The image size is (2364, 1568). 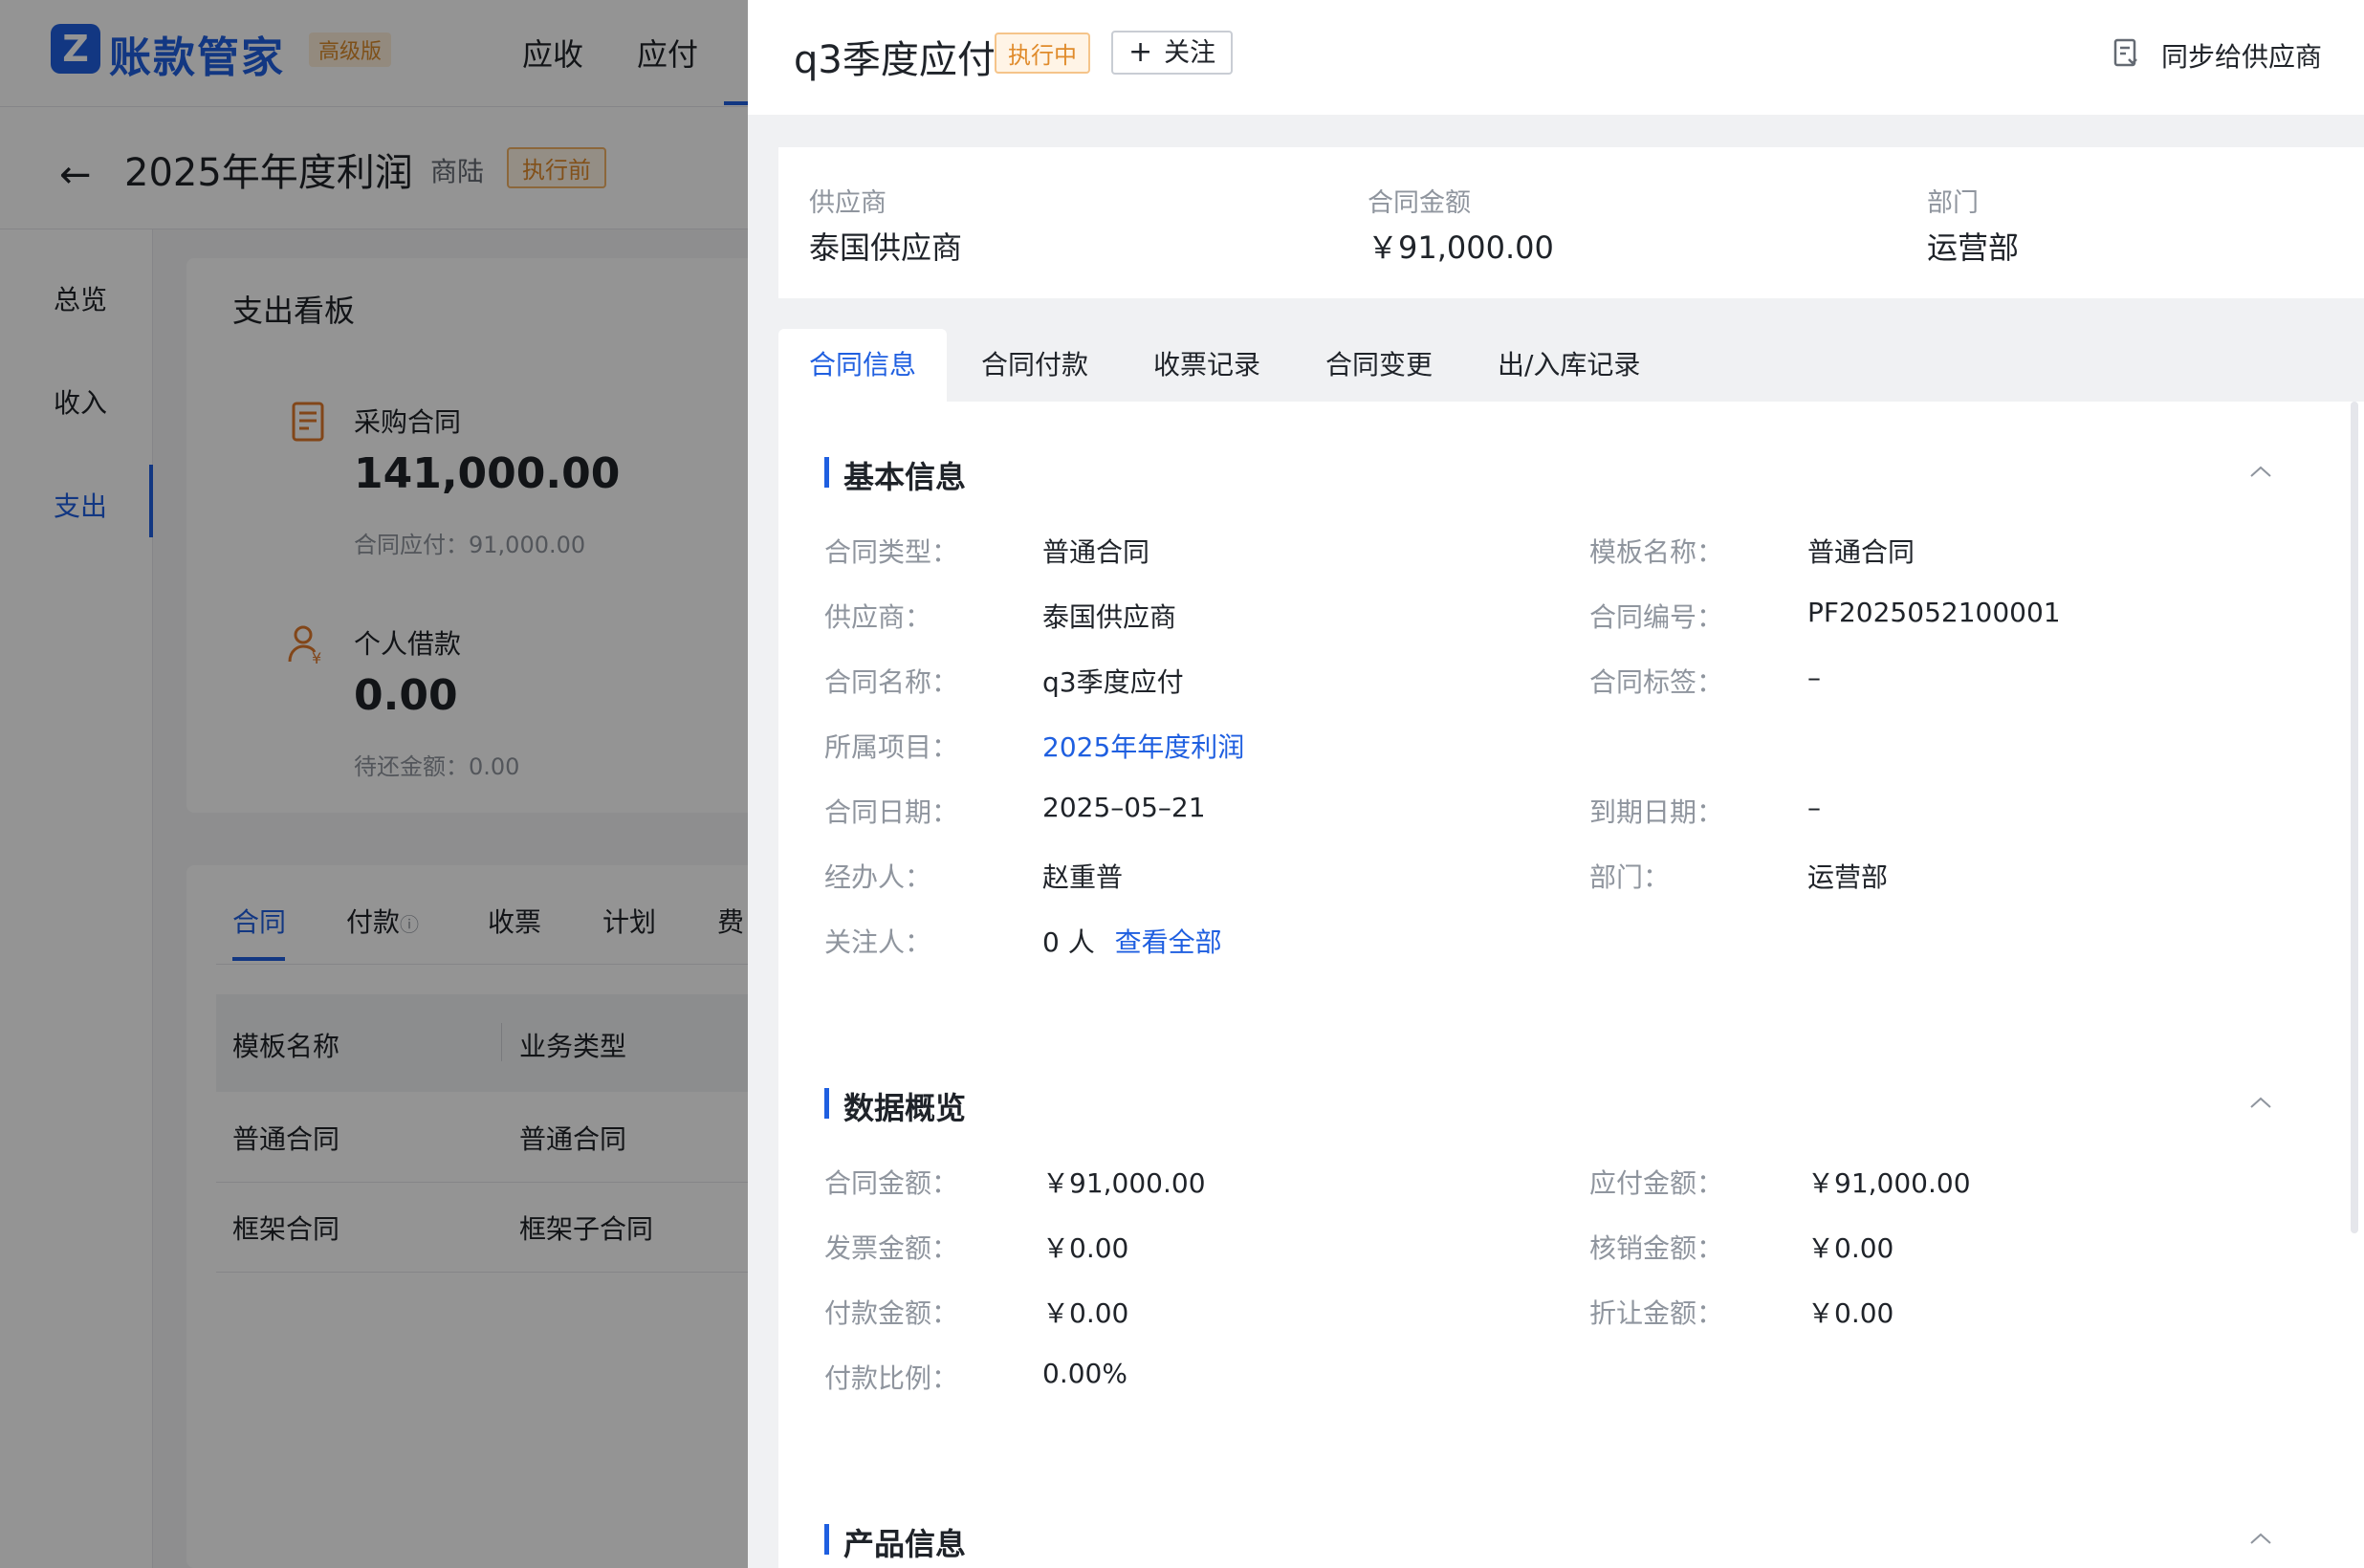 What do you see at coordinates (1814, 807) in the screenshot?
I see `due-date-value: –` at bounding box center [1814, 807].